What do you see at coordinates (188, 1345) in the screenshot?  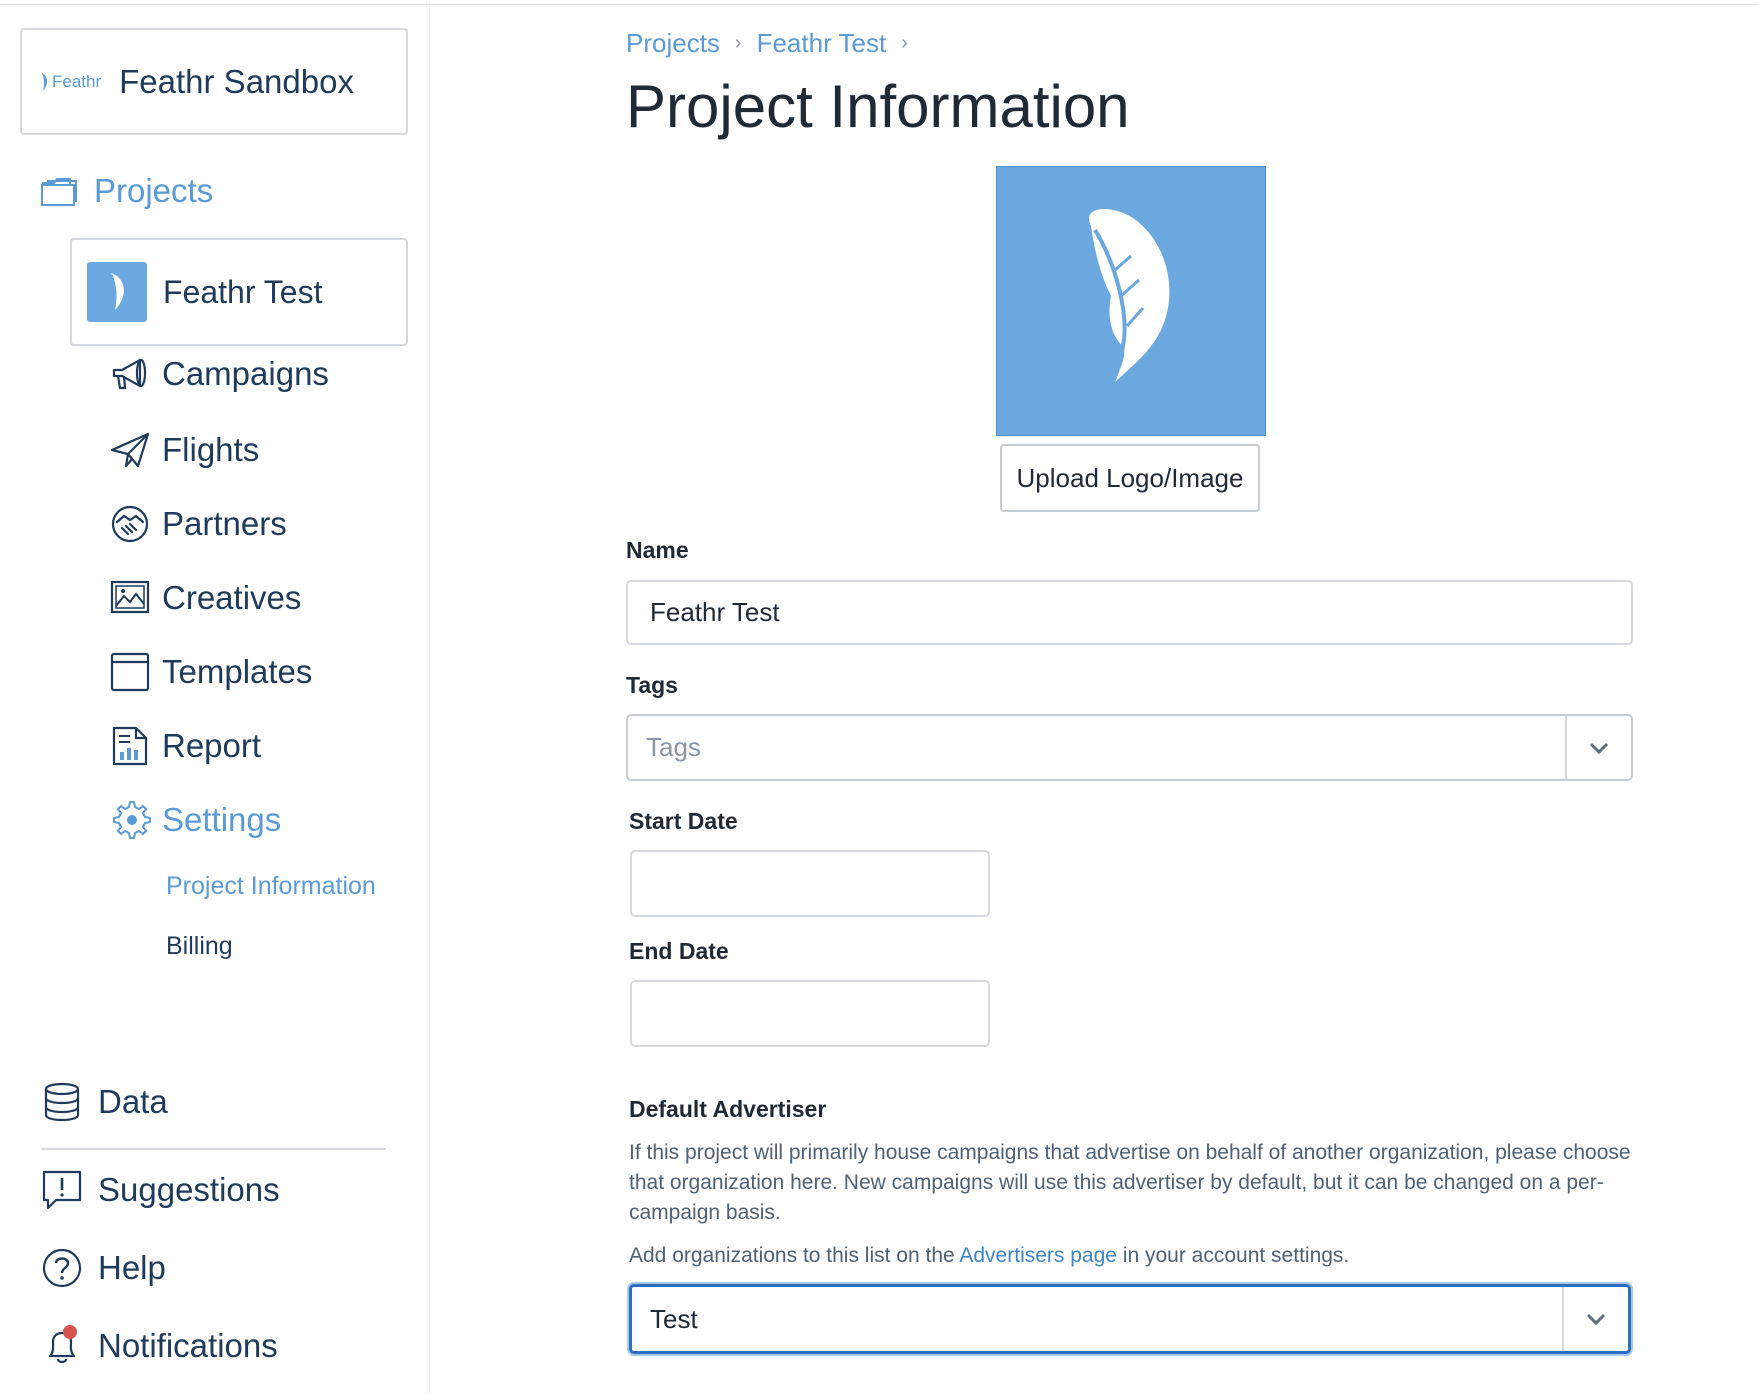 I see `nav-notifications-label: Notifications` at bounding box center [188, 1345].